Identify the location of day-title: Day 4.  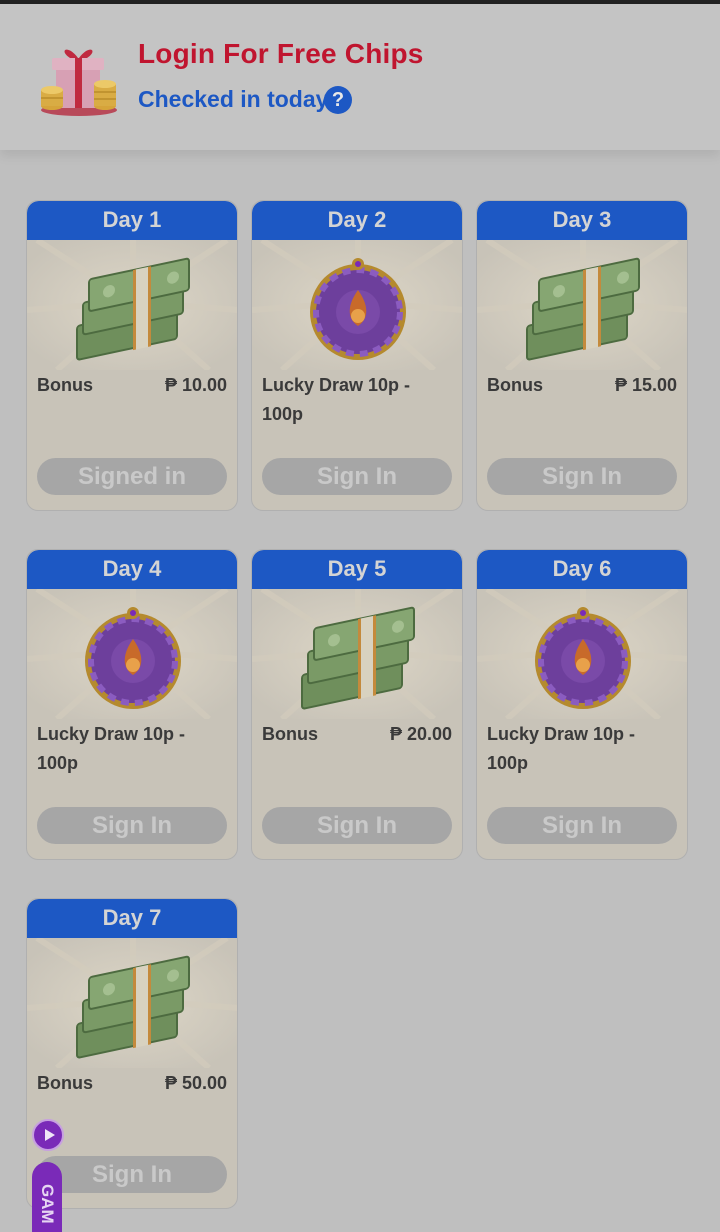
(132, 569).